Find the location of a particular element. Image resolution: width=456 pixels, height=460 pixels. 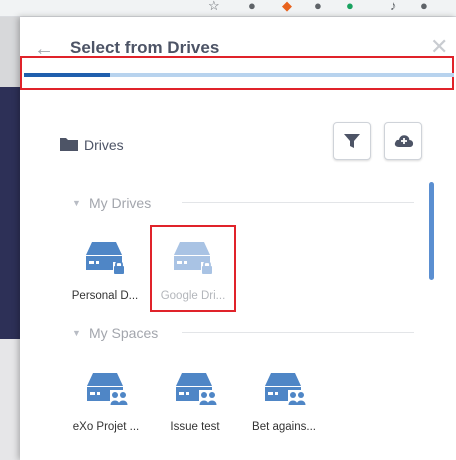

filter-icon is located at coordinates (352, 141).